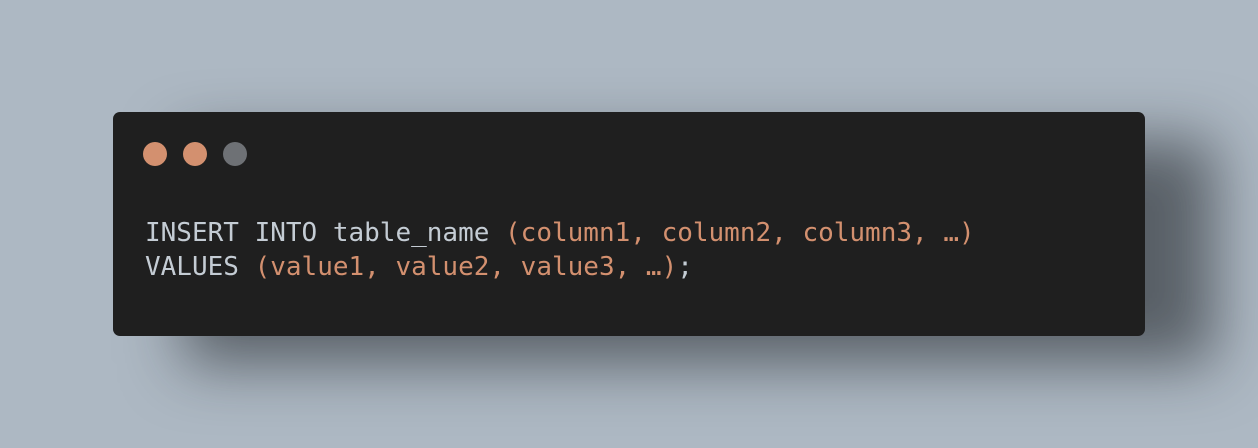 This screenshot has width=1258, height=448. I want to click on minimize-dot-icon, so click(195, 154).